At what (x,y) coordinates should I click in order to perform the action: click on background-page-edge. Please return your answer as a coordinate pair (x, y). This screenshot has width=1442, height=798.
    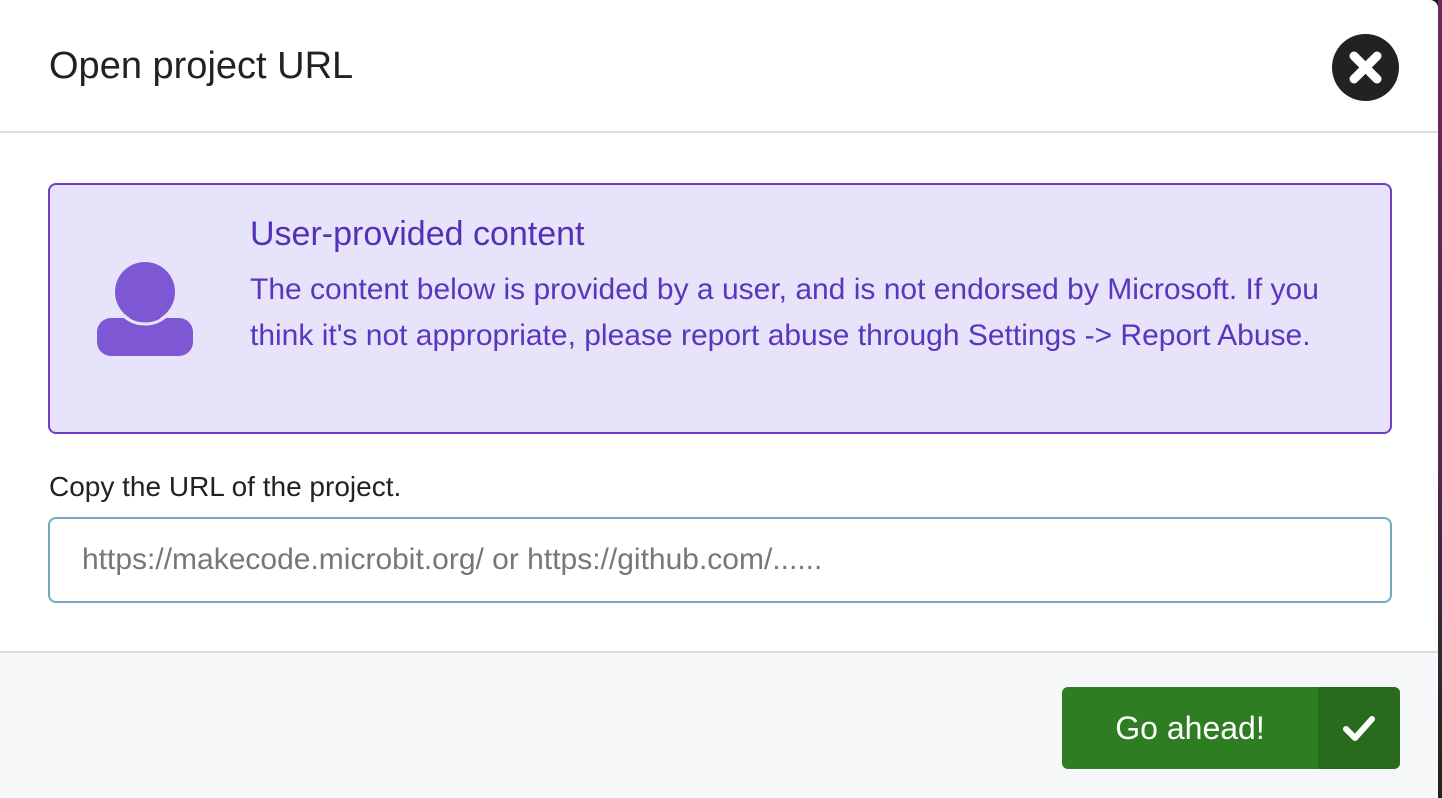
    Looking at the image, I should click on (1440, 399).